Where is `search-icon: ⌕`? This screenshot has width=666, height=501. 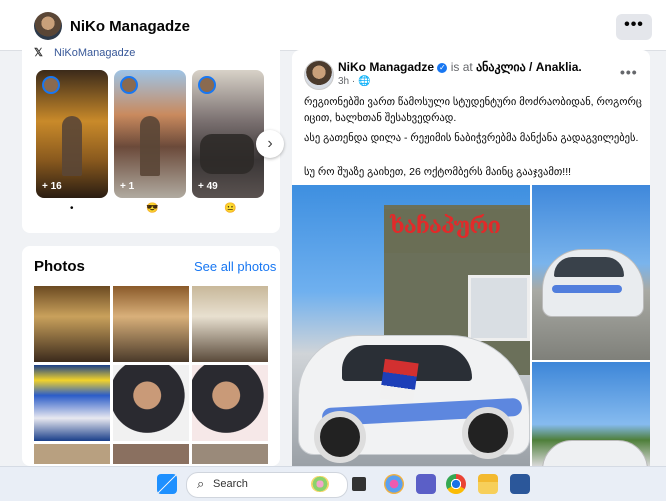
search-icon: ⌕ is located at coordinates (201, 483).